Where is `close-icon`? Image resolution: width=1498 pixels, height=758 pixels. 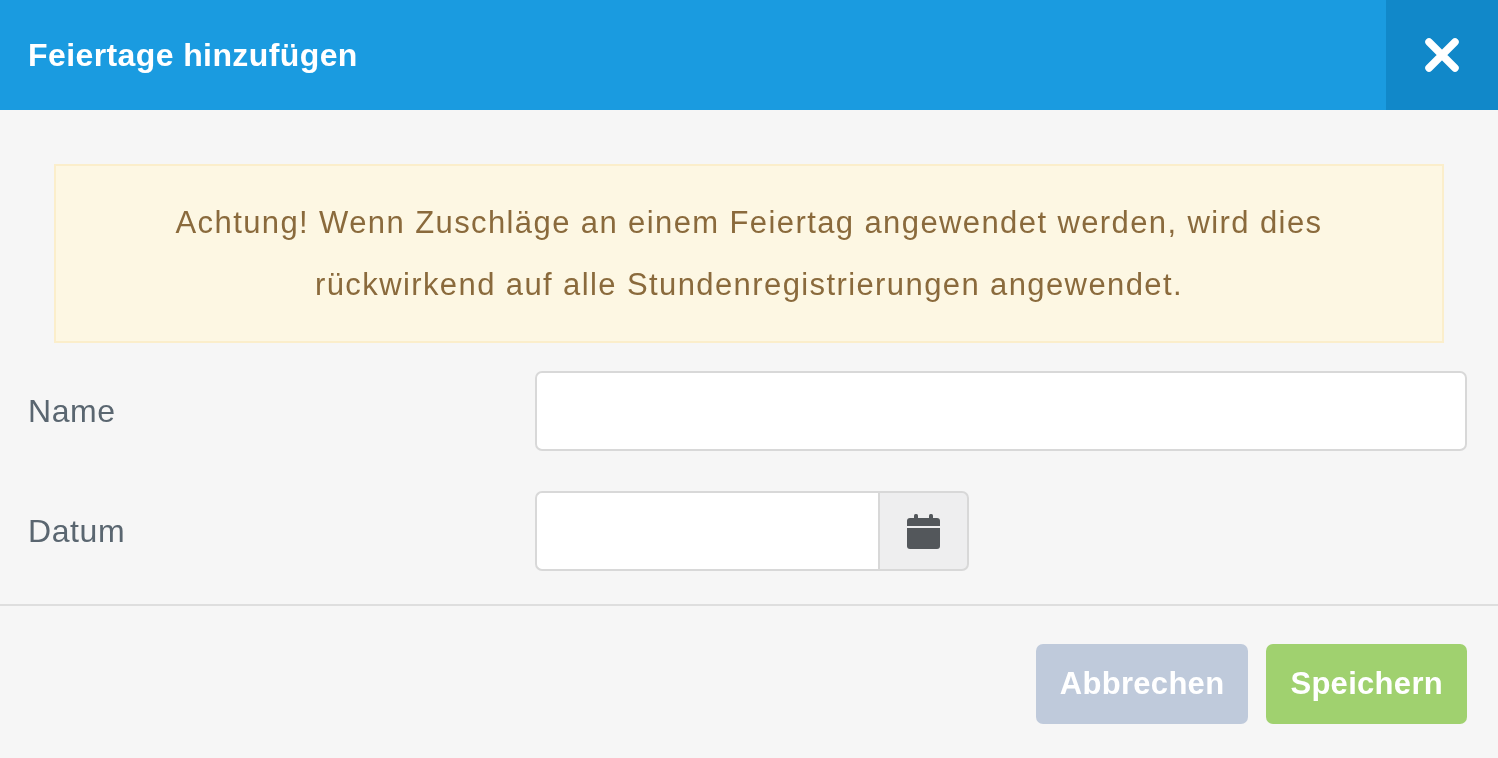
close-icon is located at coordinates (1442, 55).